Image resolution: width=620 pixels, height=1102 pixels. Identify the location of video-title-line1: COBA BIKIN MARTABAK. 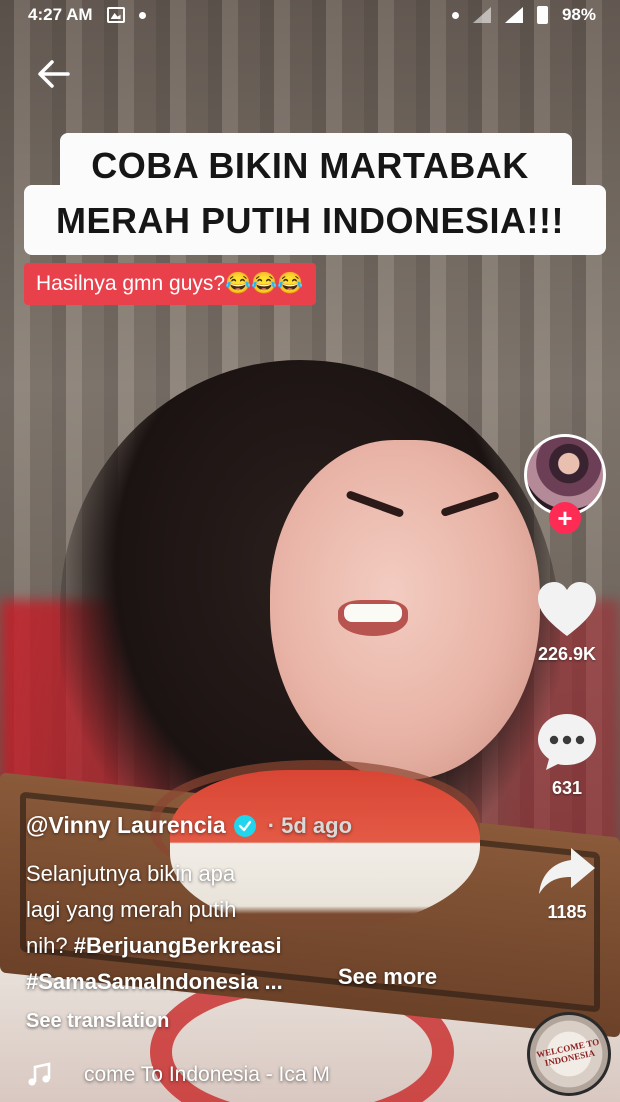
(310, 165).